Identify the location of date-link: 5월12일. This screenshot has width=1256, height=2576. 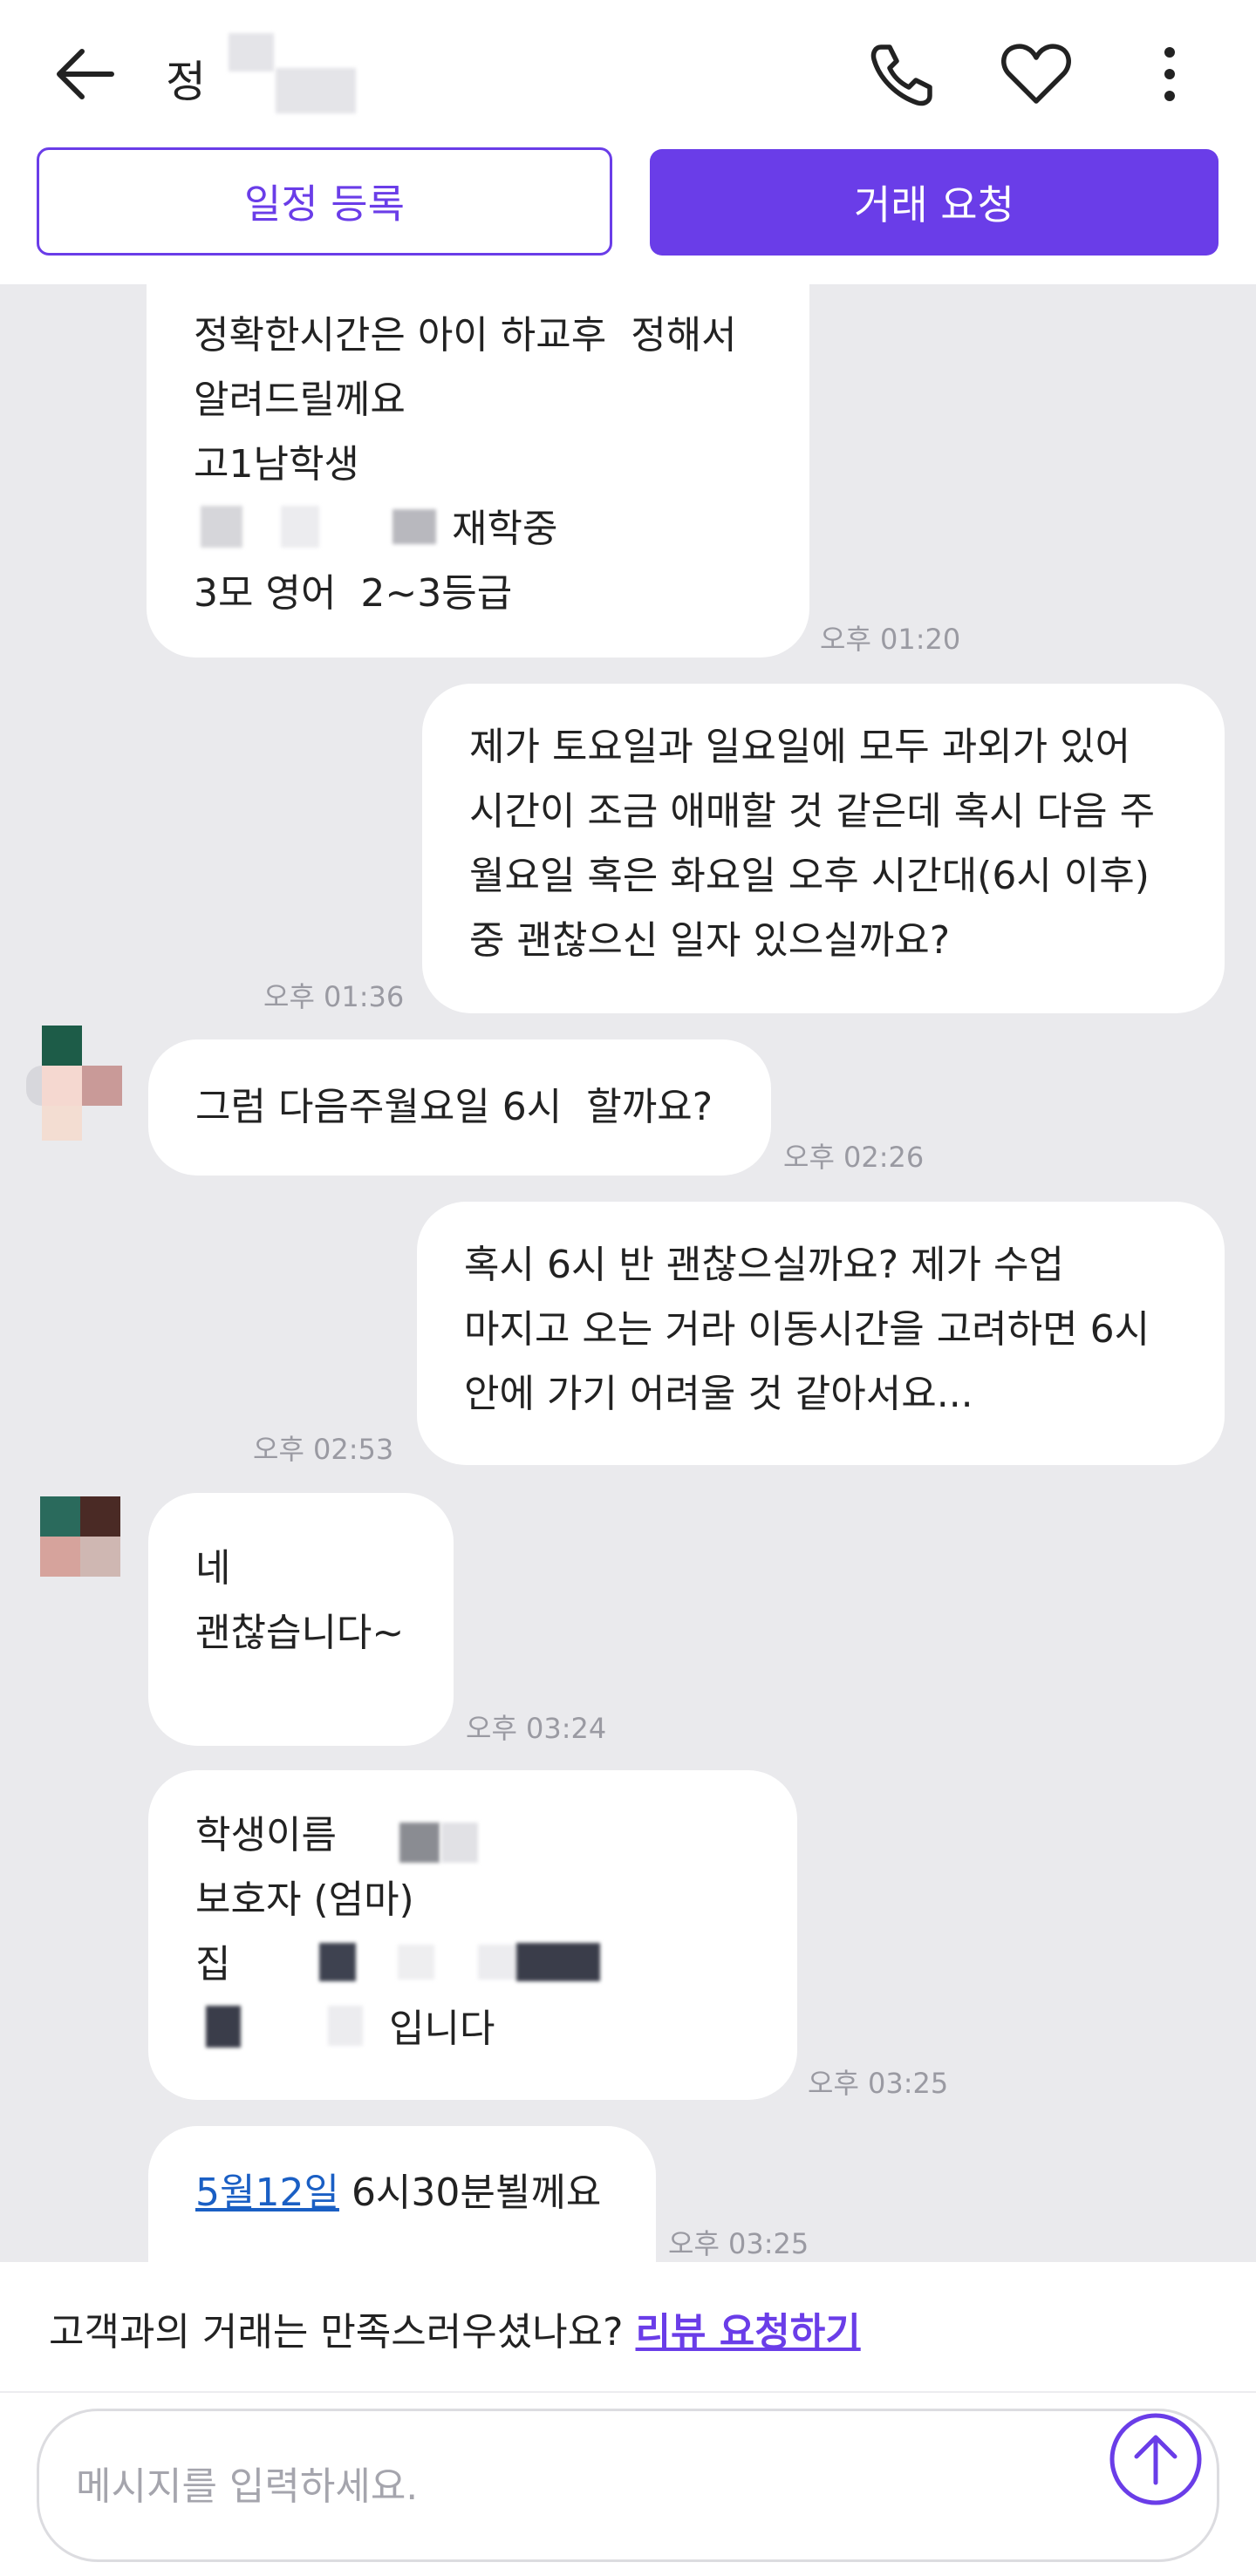
(267, 2193).